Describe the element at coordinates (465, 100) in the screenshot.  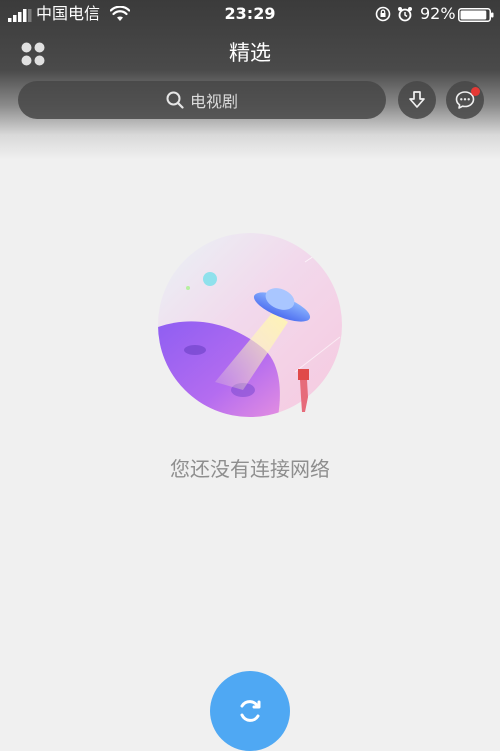
I see `message-button` at that location.